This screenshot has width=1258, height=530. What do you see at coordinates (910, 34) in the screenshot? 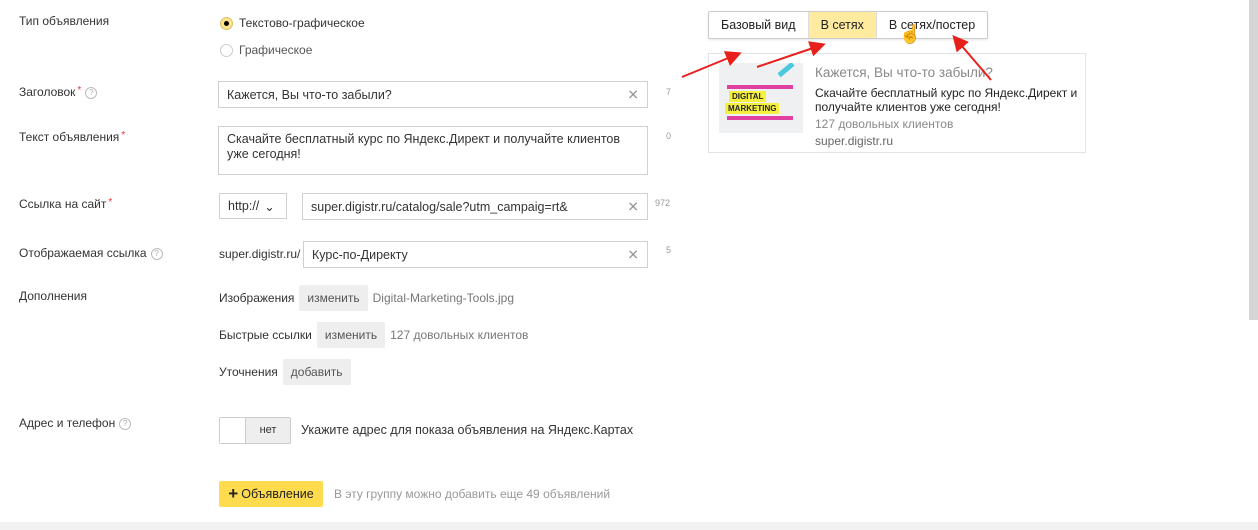
I see `hand-cursor-icon: ☝` at bounding box center [910, 34].